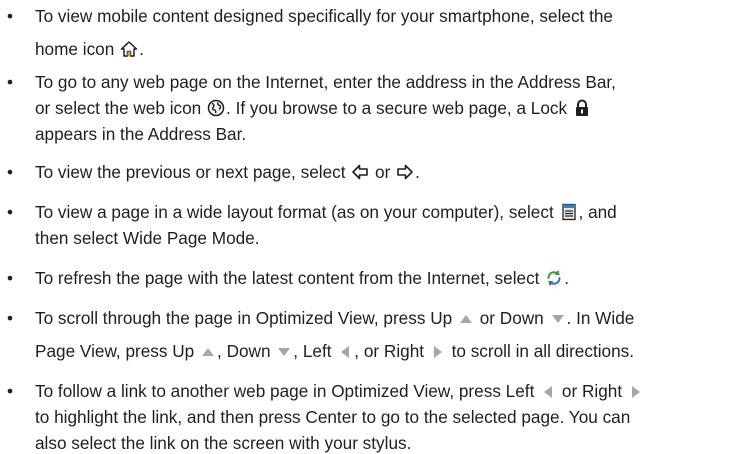  I want to click on lock-icon, so click(582, 108).